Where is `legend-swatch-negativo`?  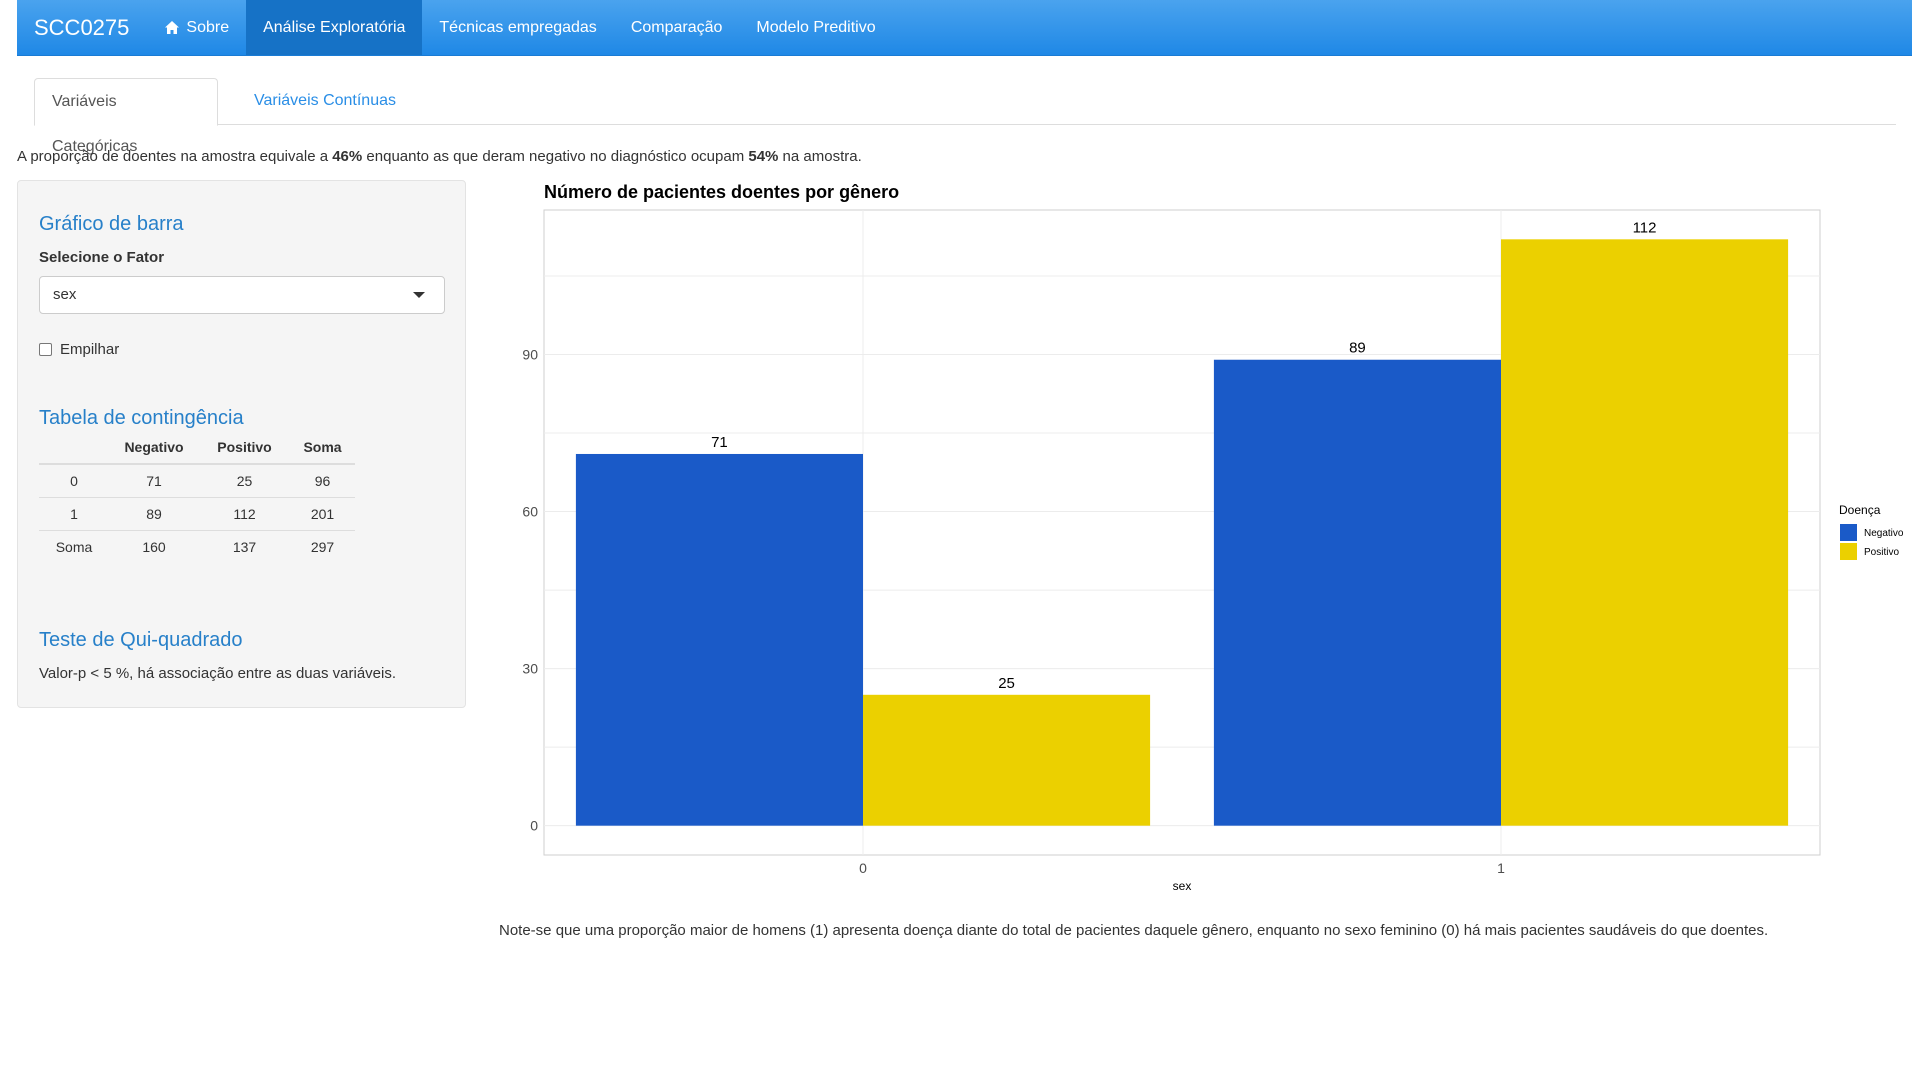 legend-swatch-negativo is located at coordinates (1848, 532).